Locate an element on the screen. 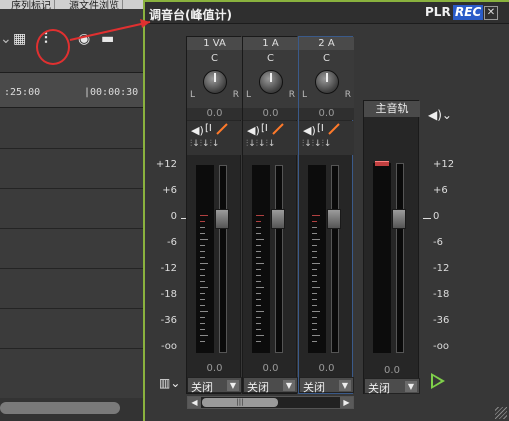  pan-right-label: R is located at coordinates (291, 95).